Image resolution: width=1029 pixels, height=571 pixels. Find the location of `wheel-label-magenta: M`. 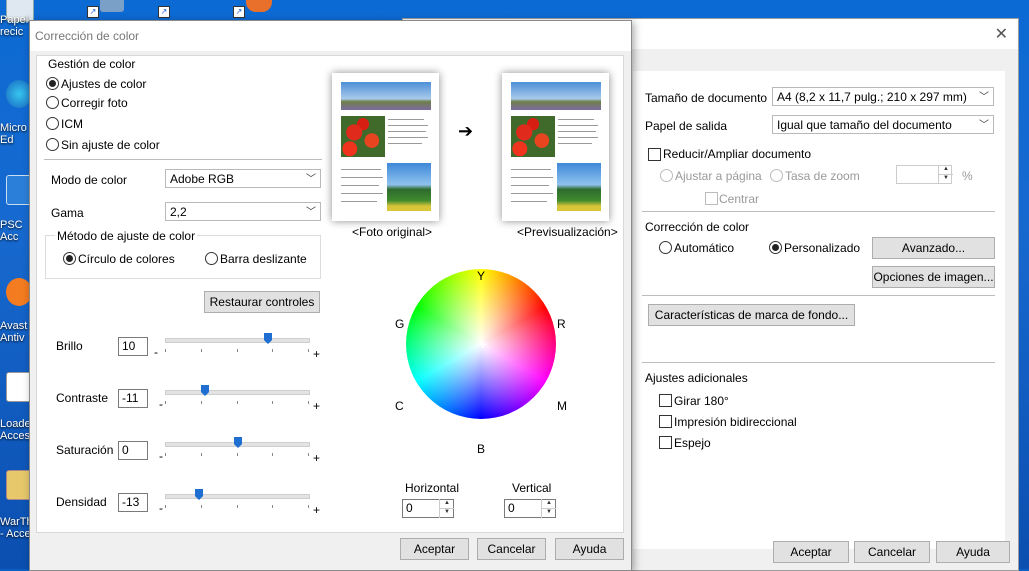

wheel-label-magenta: M is located at coordinates (562, 406).